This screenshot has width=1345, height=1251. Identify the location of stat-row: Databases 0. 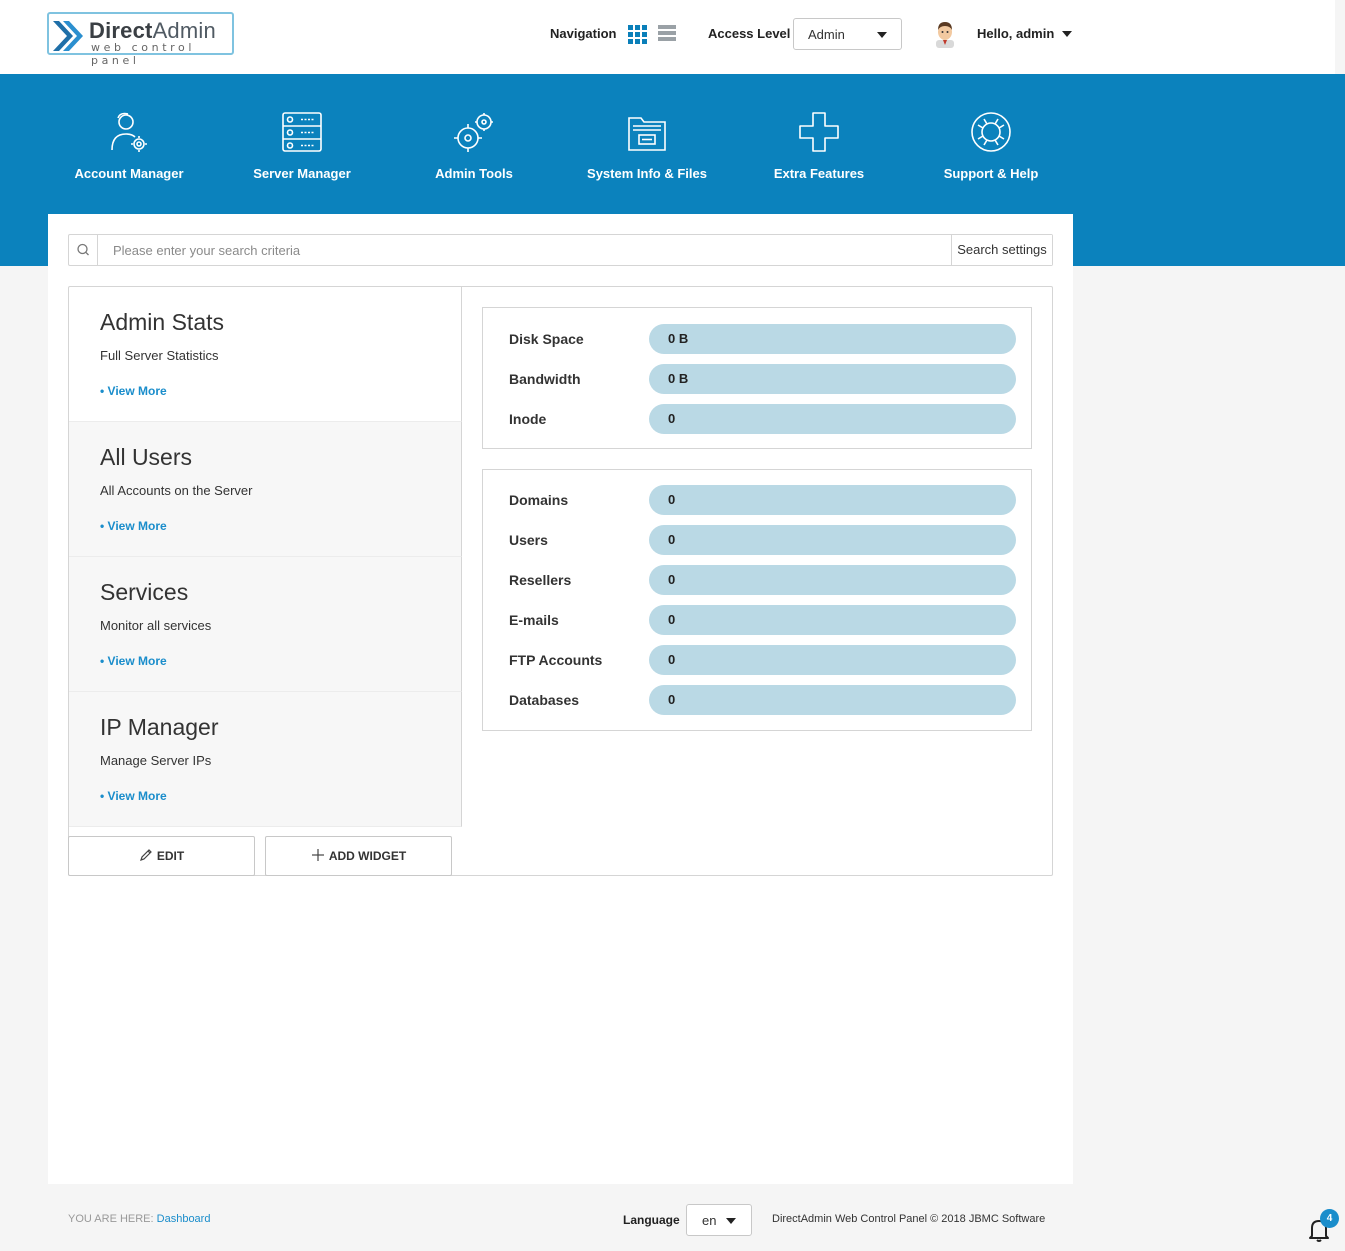
(758, 700).